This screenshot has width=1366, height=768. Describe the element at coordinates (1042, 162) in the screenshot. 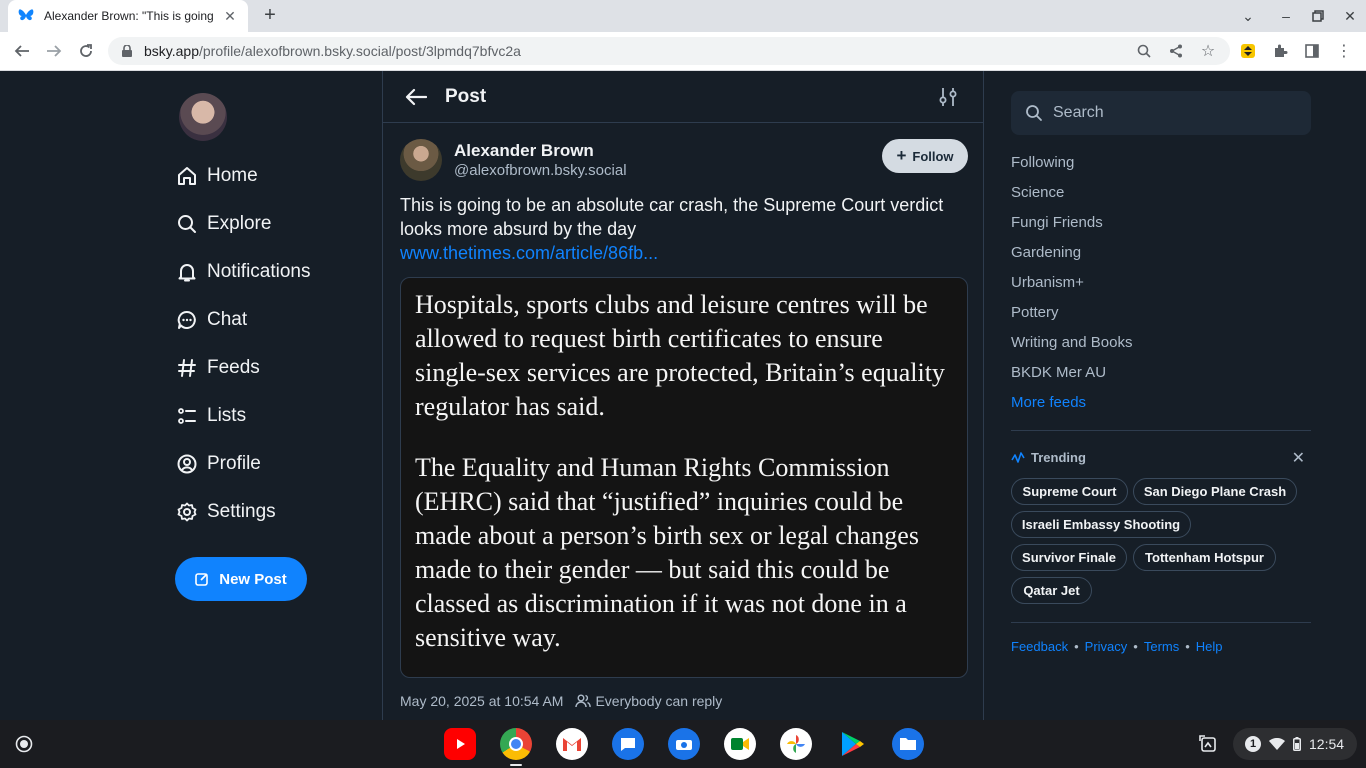

I see `feed-link: Following` at that location.